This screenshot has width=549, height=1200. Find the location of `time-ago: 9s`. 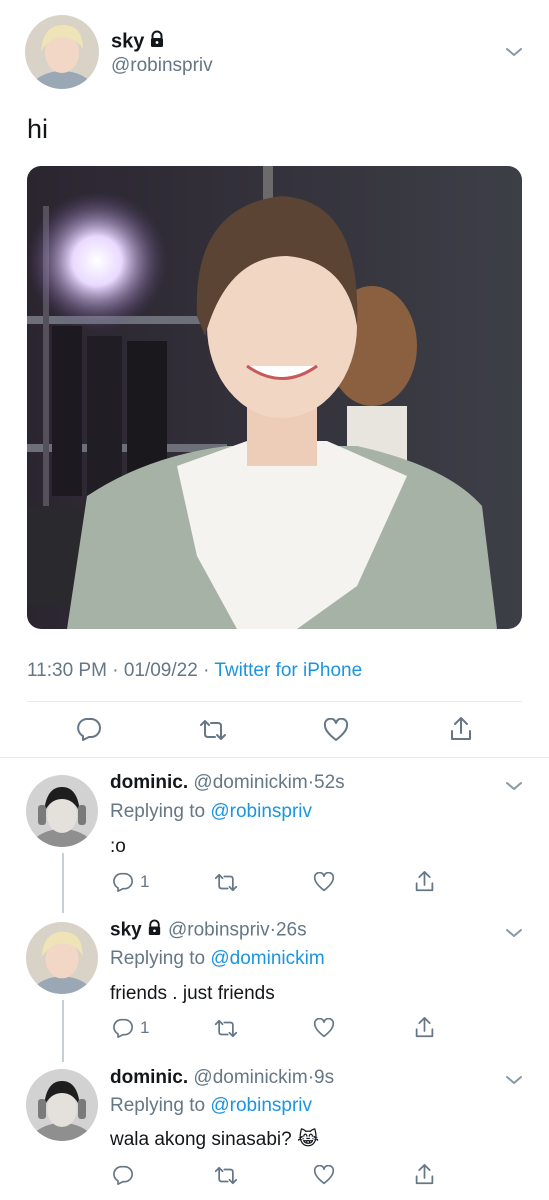

time-ago: 9s is located at coordinates (324, 1077).